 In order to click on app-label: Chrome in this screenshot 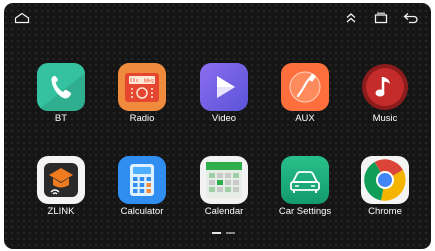, I will do `click(385, 211)`.